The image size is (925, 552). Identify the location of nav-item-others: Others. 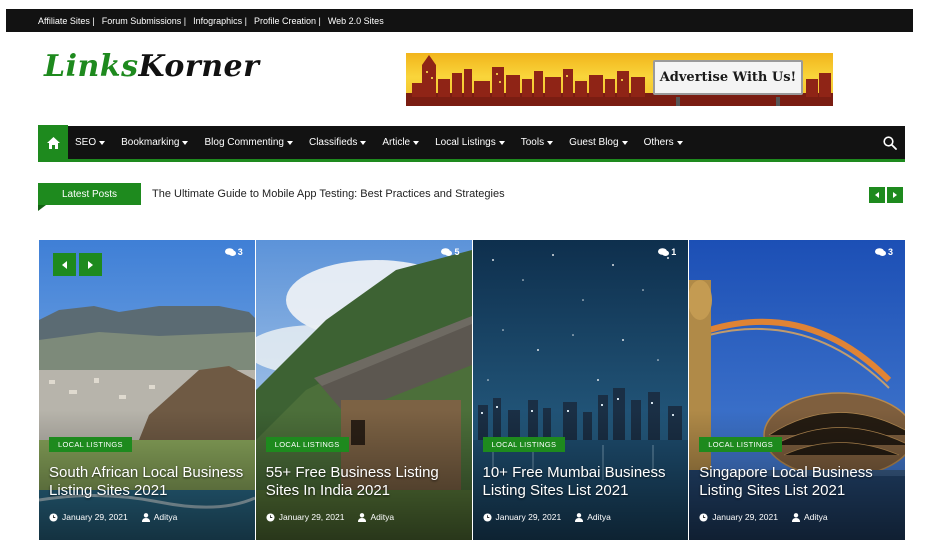
(663, 142).